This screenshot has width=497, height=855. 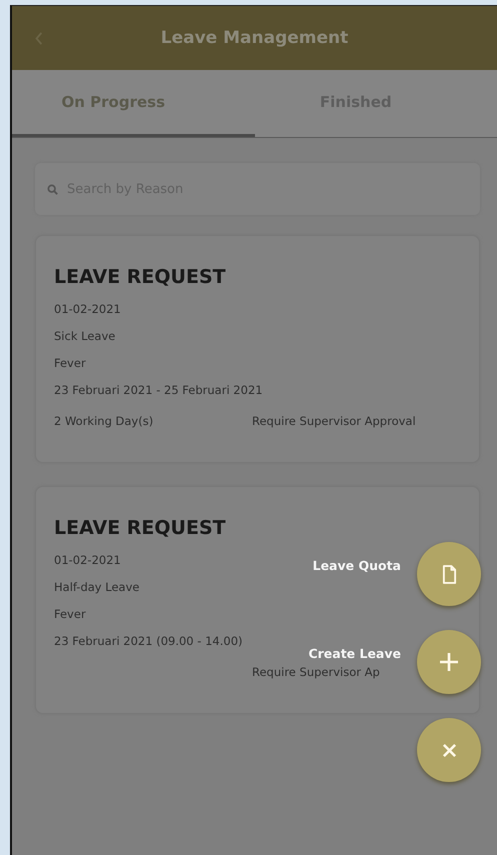 What do you see at coordinates (97, 587) in the screenshot?
I see `leave-type: Half-day Leave` at bounding box center [97, 587].